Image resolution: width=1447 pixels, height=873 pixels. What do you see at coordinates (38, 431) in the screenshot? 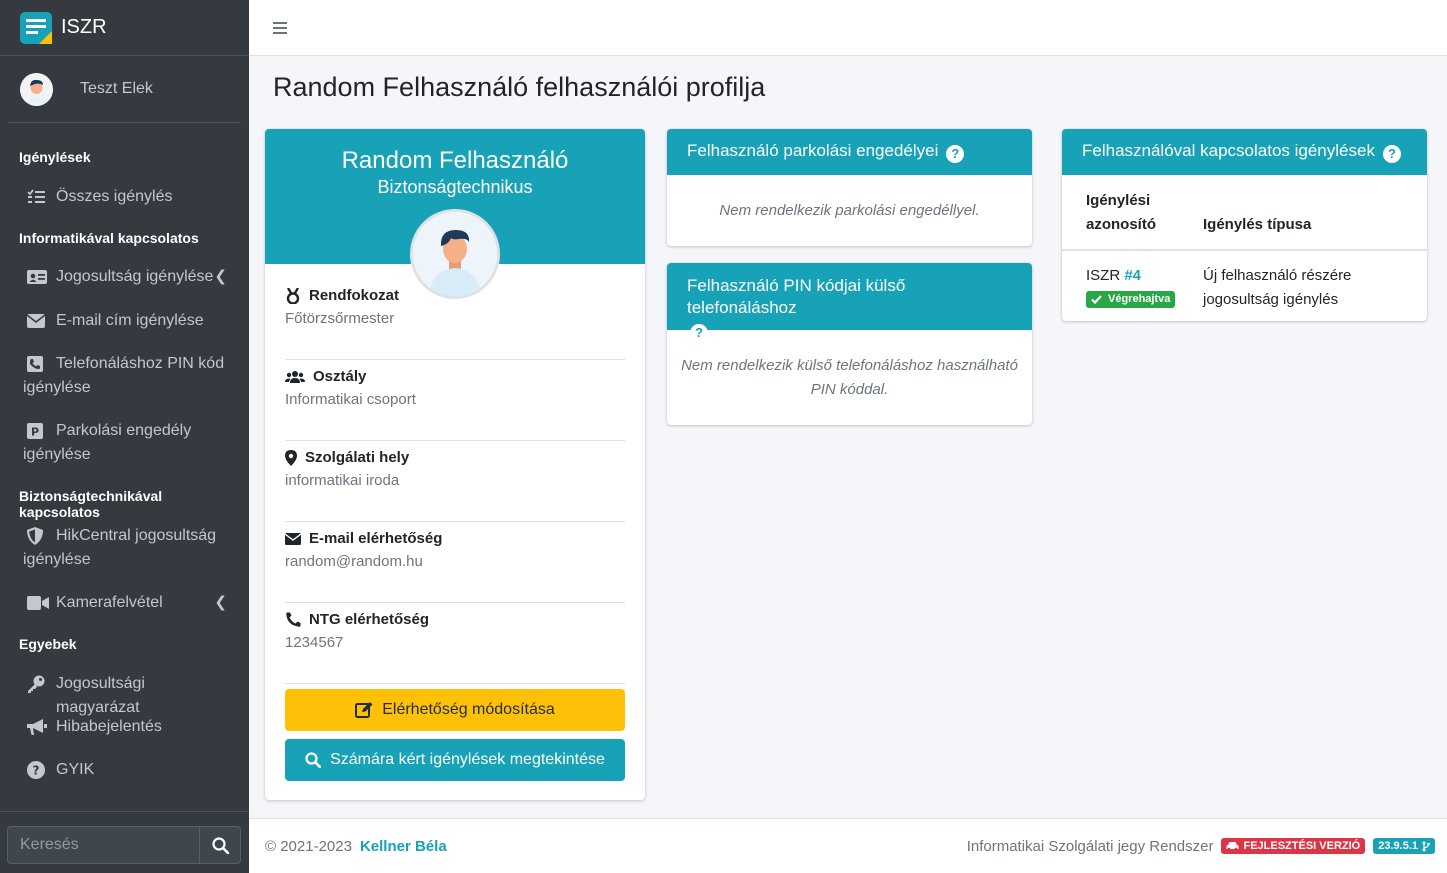
I see `parking-icon: P` at bounding box center [38, 431].